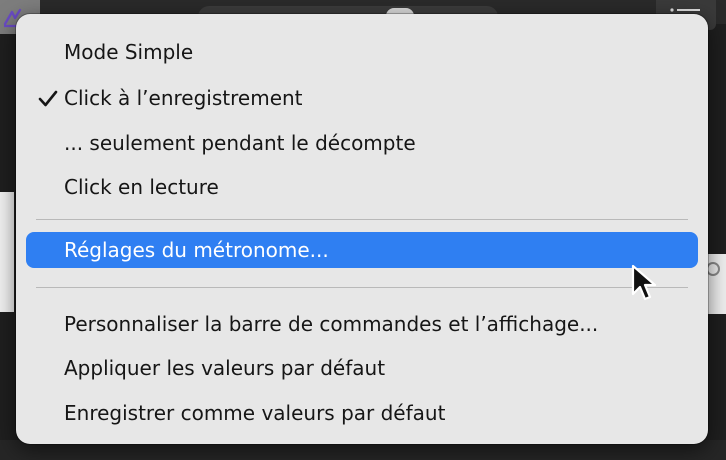 This screenshot has width=726, height=460. I want to click on checkmark-icon, so click(48, 98).